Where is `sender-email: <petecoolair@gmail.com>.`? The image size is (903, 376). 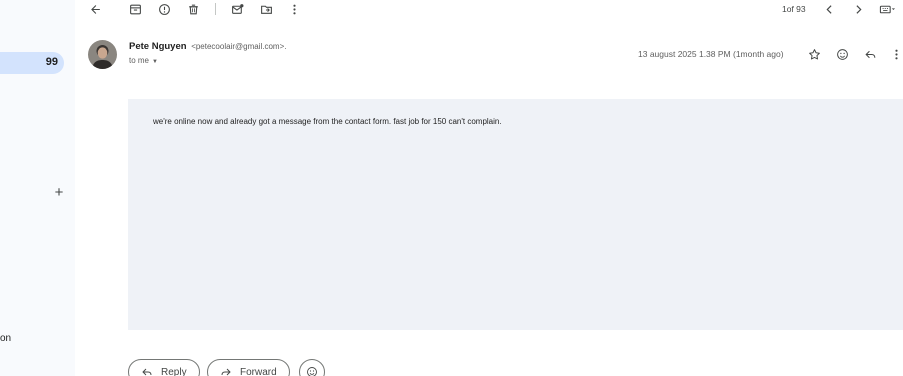
sender-email: <petecoolair@gmail.com>. is located at coordinates (239, 46).